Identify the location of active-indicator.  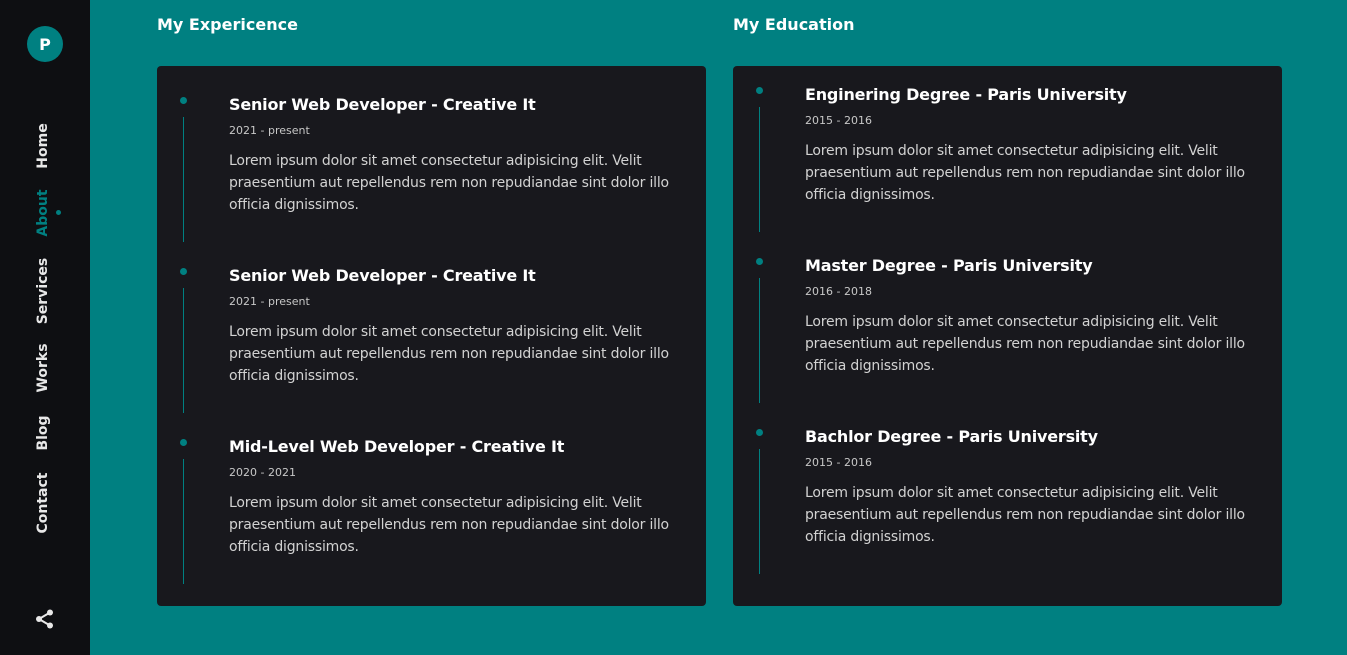
(58, 212).